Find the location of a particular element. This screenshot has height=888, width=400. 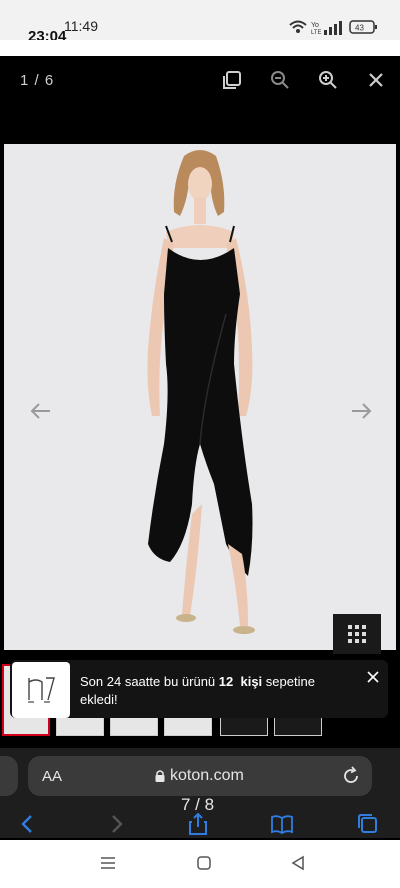

outer-clock: 11:49 is located at coordinates (81, 26).